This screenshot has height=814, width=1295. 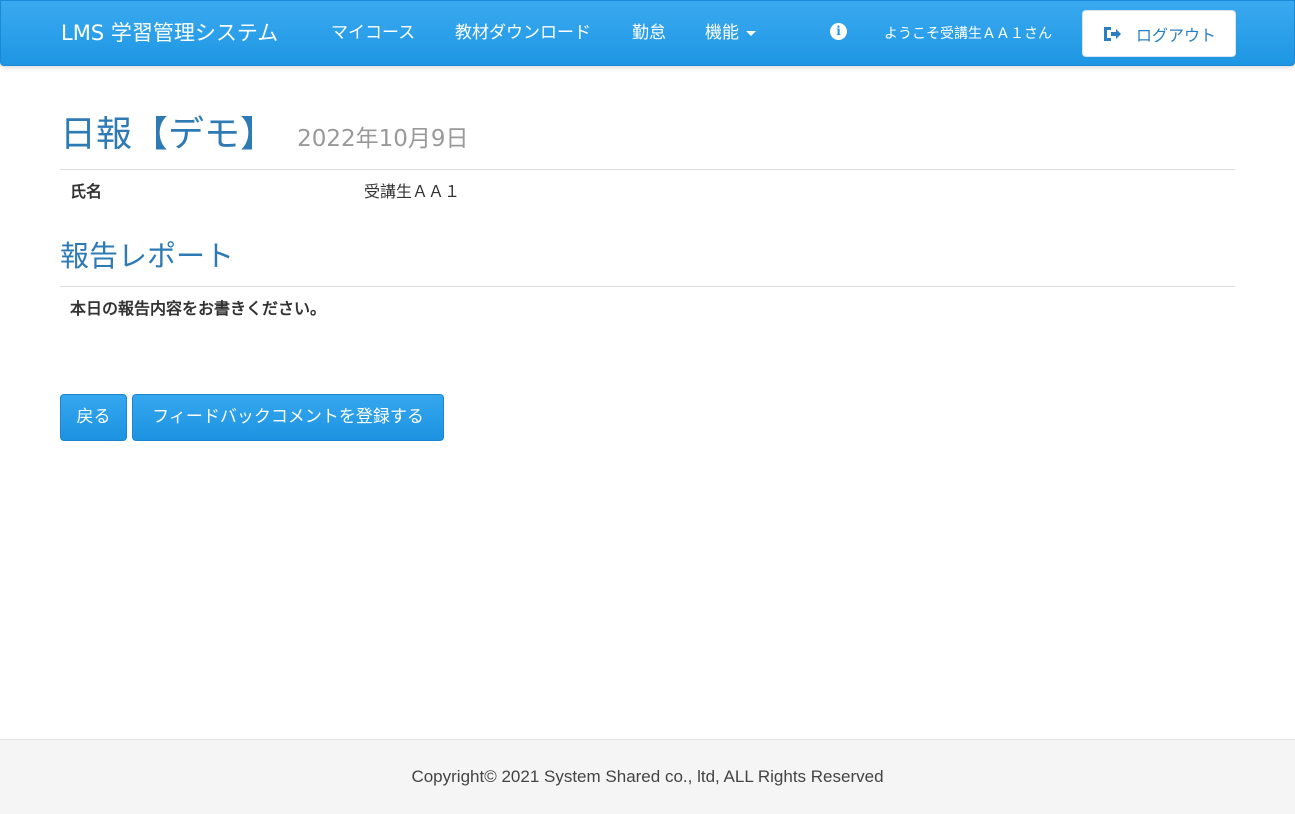 I want to click on logout-button: ログアウト, so click(x=1159, y=33).